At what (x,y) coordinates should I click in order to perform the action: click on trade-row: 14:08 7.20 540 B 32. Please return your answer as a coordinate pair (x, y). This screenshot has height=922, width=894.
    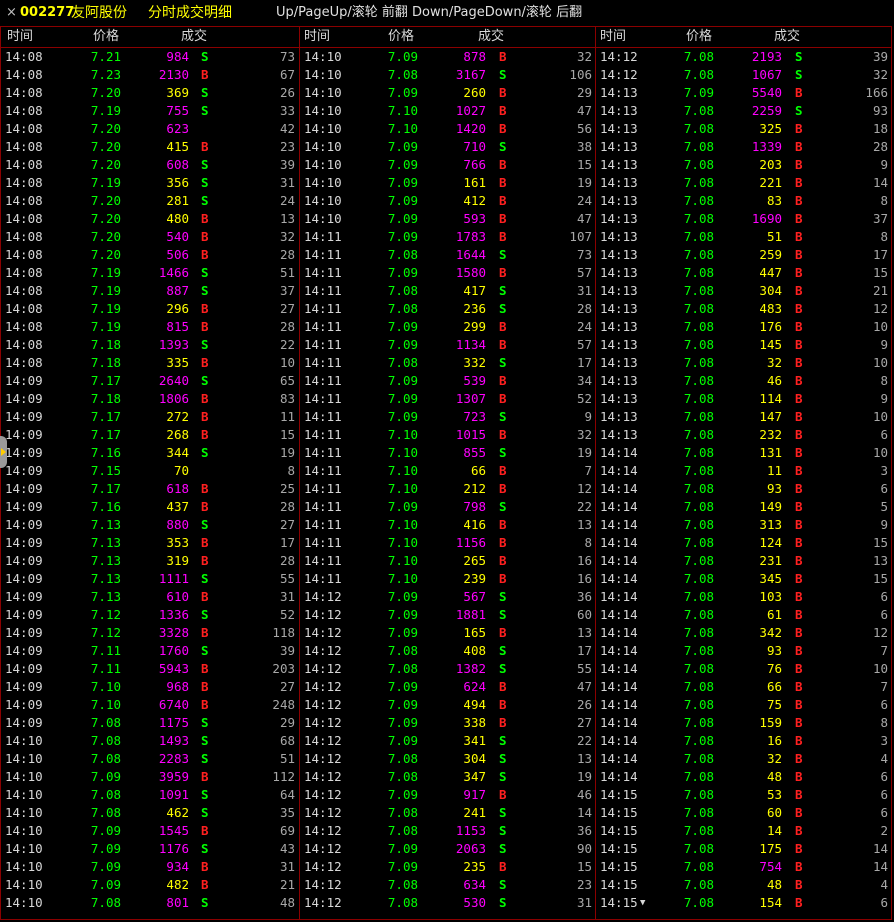
    Looking at the image, I should click on (150, 237).